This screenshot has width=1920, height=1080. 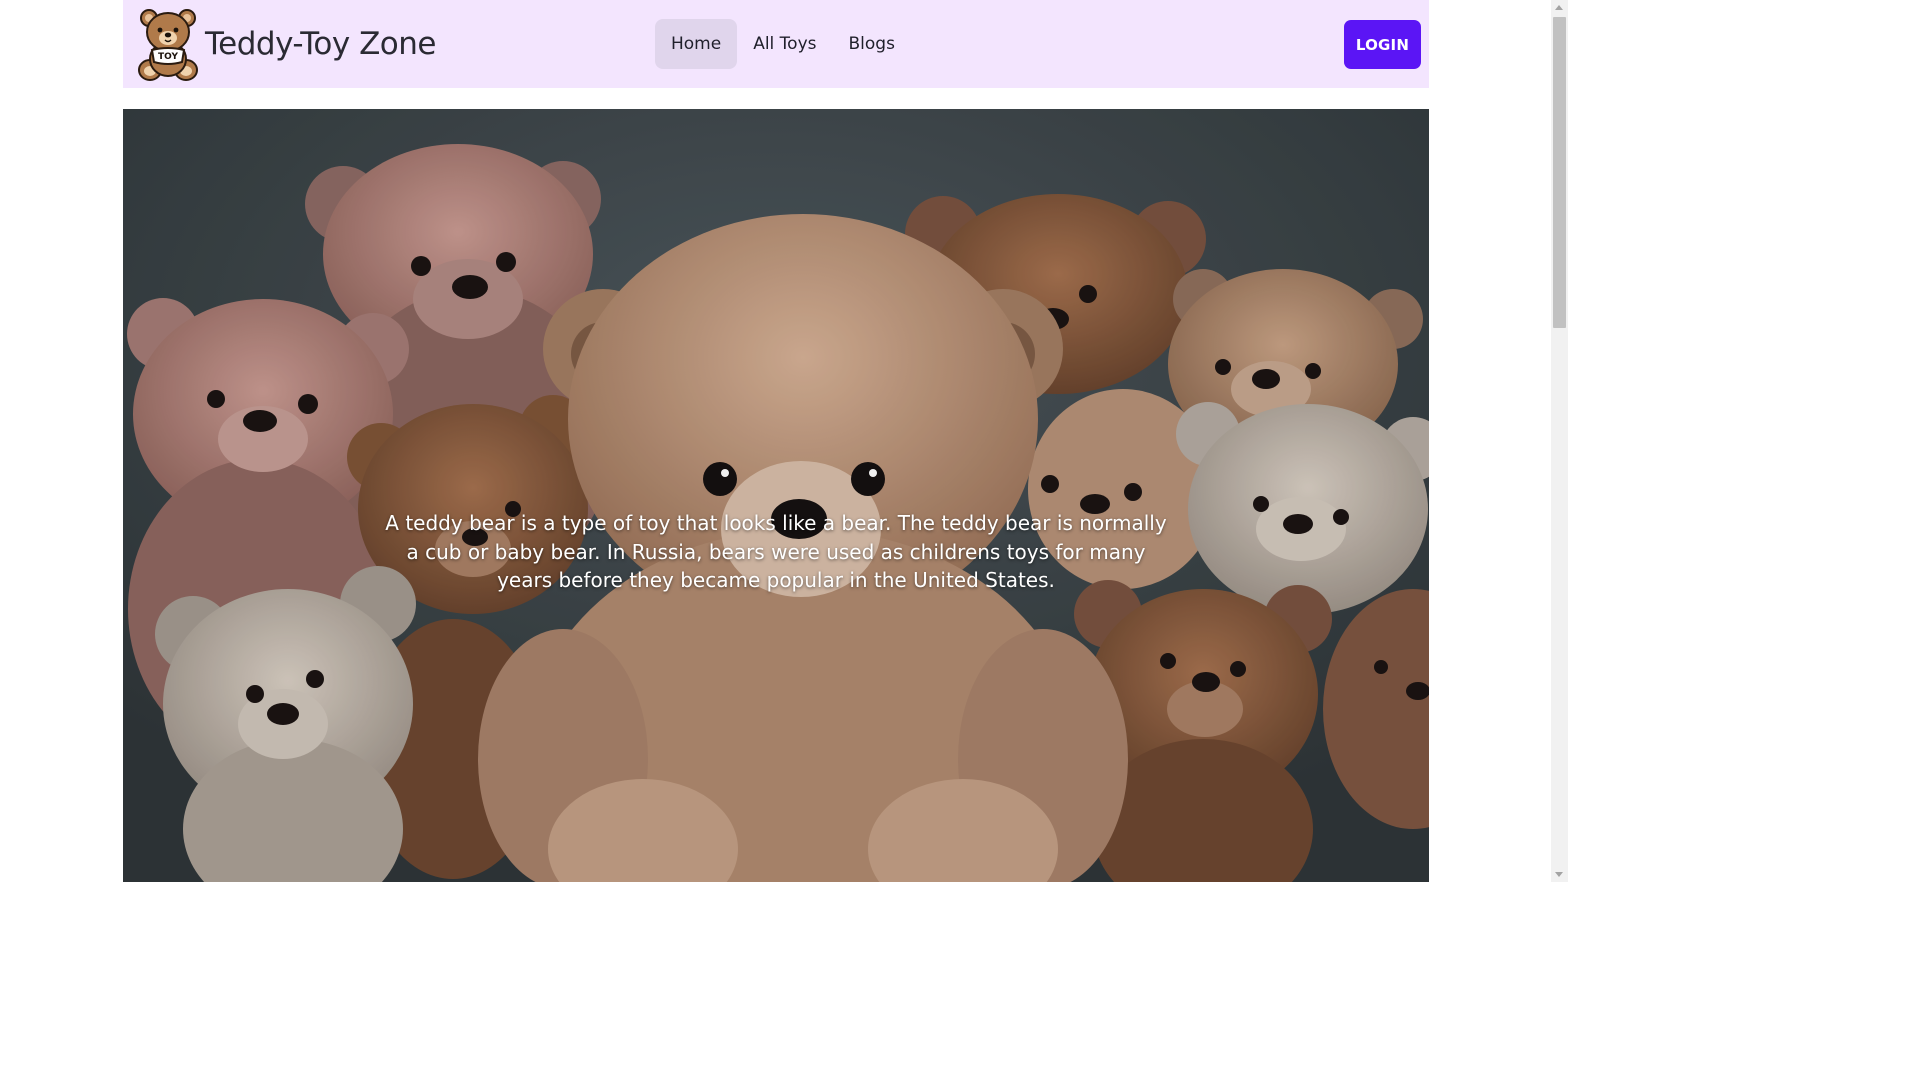 What do you see at coordinates (1559, 7) in the screenshot?
I see `scroll-up-icon` at bounding box center [1559, 7].